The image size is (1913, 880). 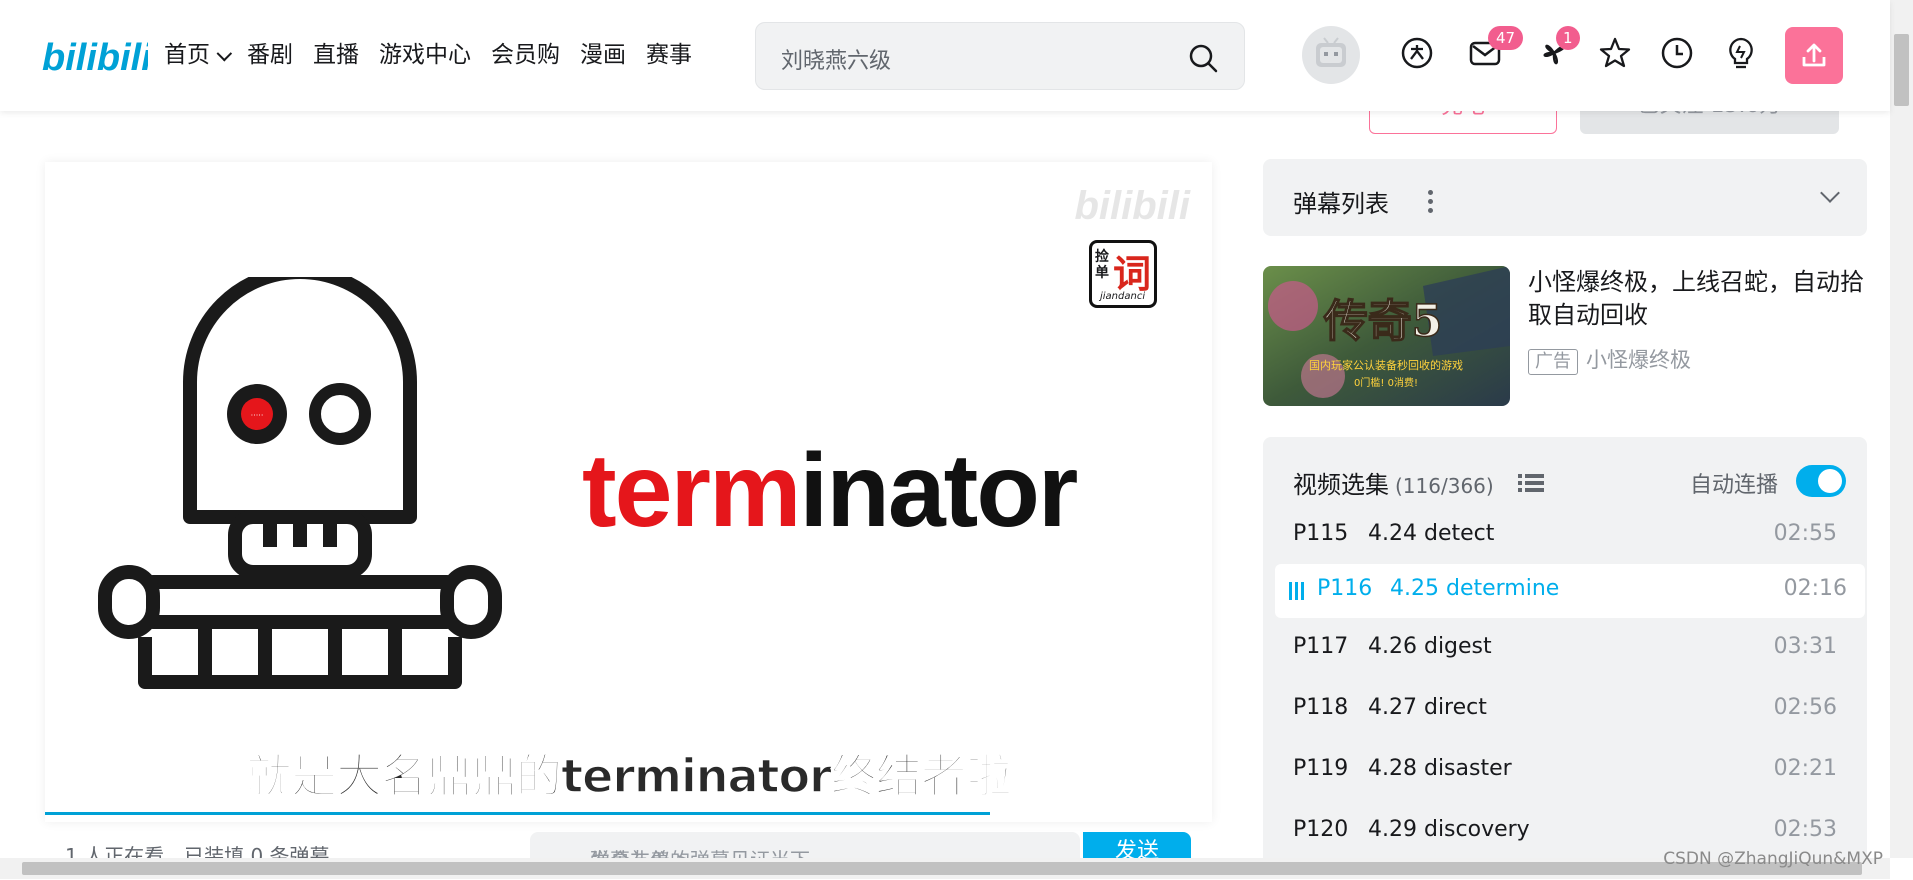 What do you see at coordinates (1431, 203) in the screenshot?
I see `more-icon` at bounding box center [1431, 203].